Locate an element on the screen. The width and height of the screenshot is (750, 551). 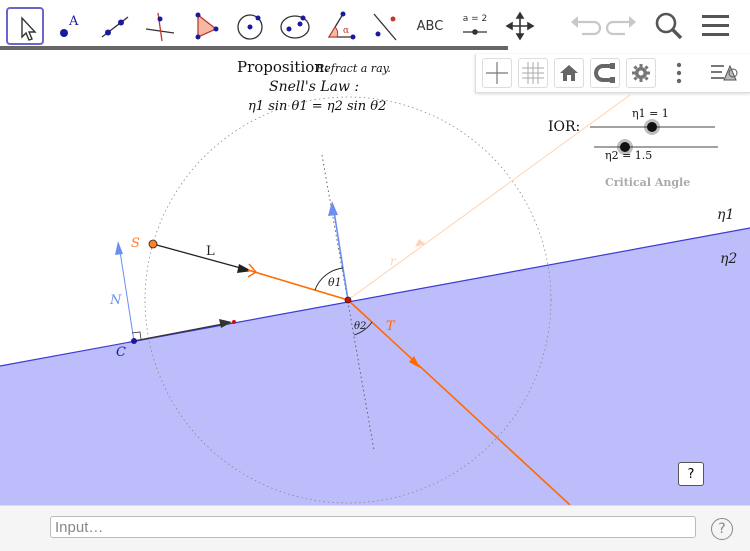
perpendicular-line-tool is located at coordinates (160, 26).